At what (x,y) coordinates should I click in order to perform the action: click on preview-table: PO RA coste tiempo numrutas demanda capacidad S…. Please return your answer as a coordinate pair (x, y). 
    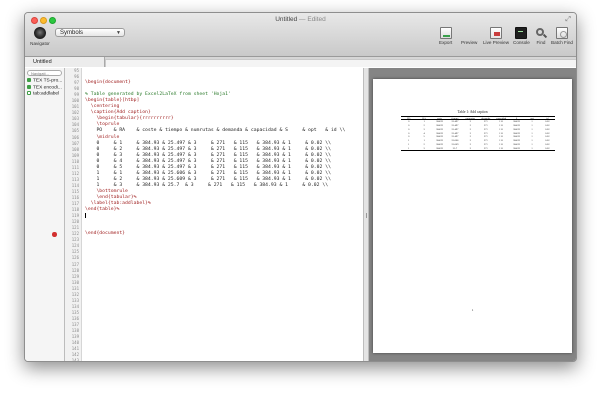
    Looking at the image, I should click on (478, 134).